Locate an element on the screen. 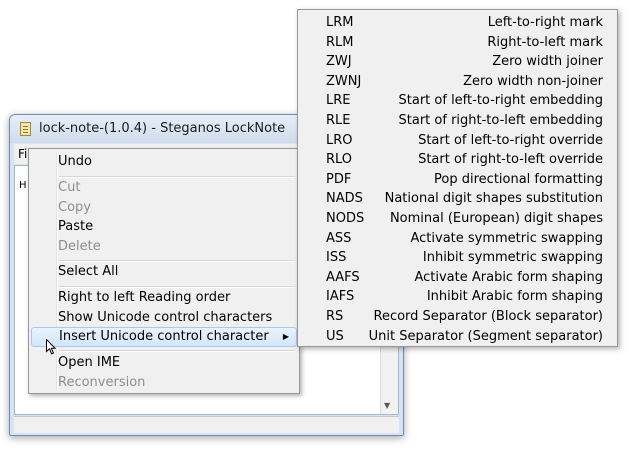 The width and height of the screenshot is (640, 453). control-code: RLM is located at coordinates (340, 42).